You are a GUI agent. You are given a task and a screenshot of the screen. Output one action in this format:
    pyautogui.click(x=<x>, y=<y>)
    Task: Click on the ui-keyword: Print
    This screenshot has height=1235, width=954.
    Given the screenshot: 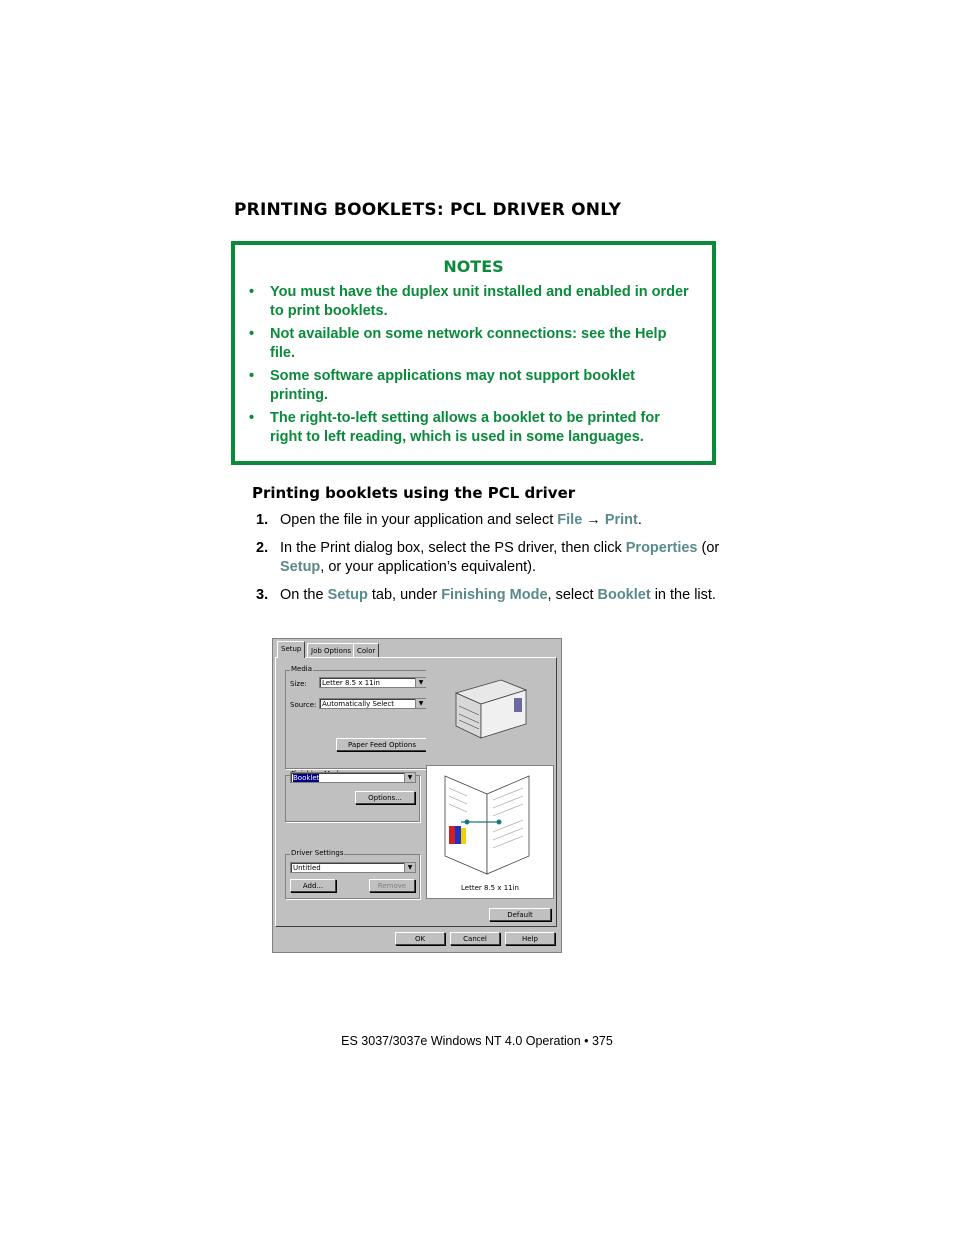 What is the action you would take?
    pyautogui.click(x=621, y=520)
    